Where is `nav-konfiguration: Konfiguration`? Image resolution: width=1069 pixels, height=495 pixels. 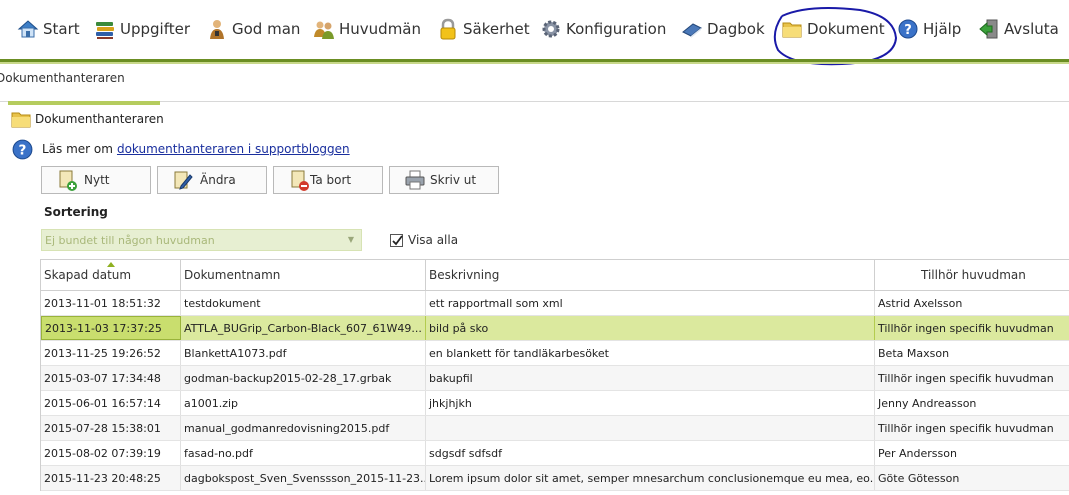 nav-konfiguration: Konfiguration is located at coordinates (603, 29).